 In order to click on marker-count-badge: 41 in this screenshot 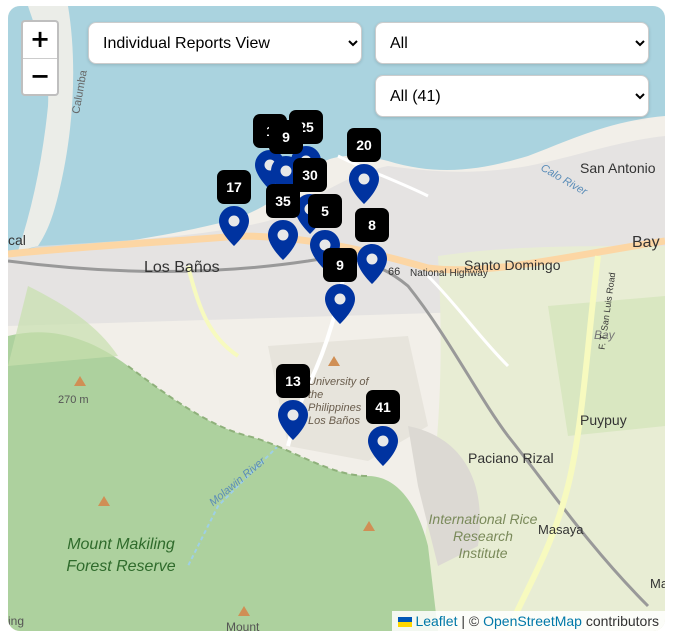, I will do `click(383, 407)`.